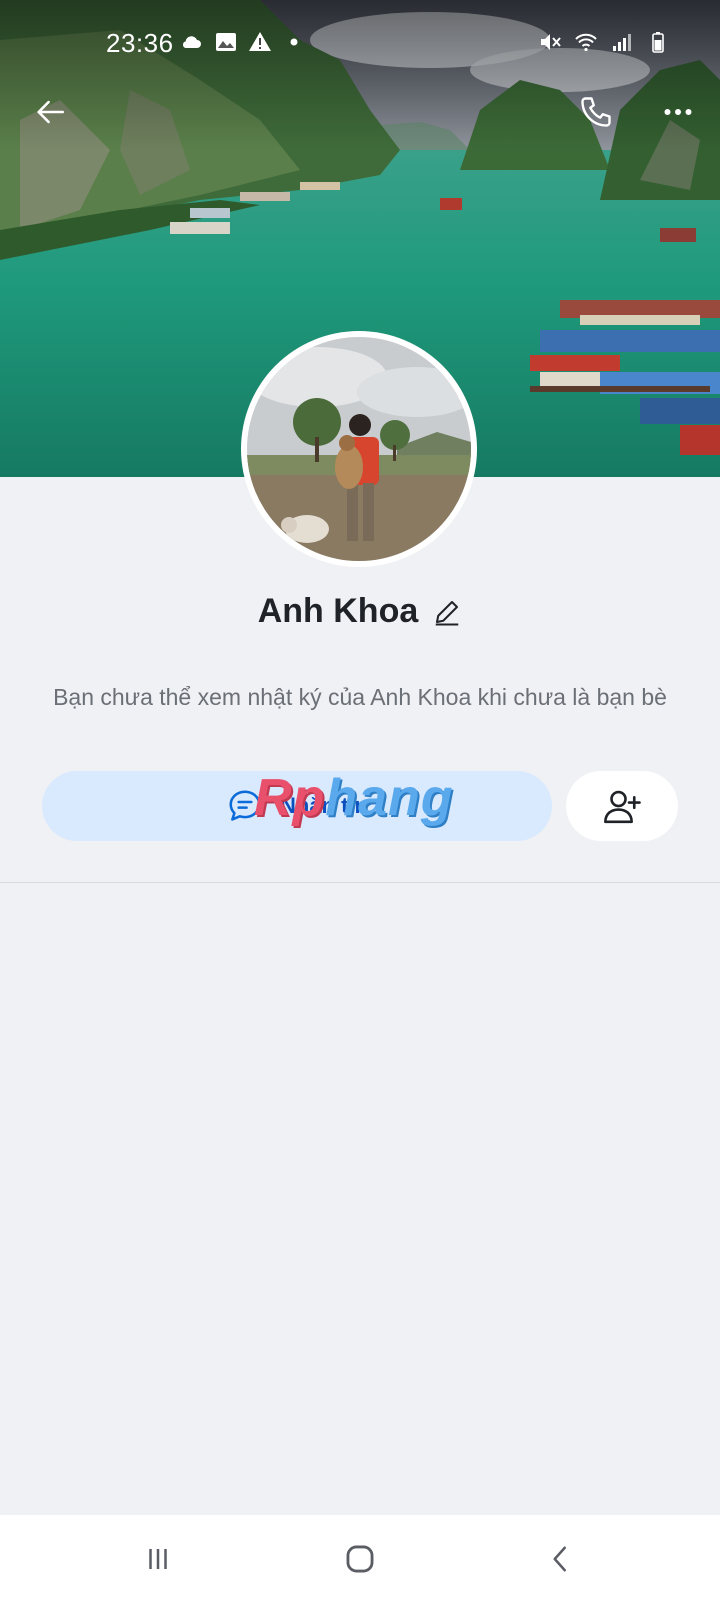 Image resolution: width=720 pixels, height=1600 pixels. I want to click on divider, so click(360, 882).